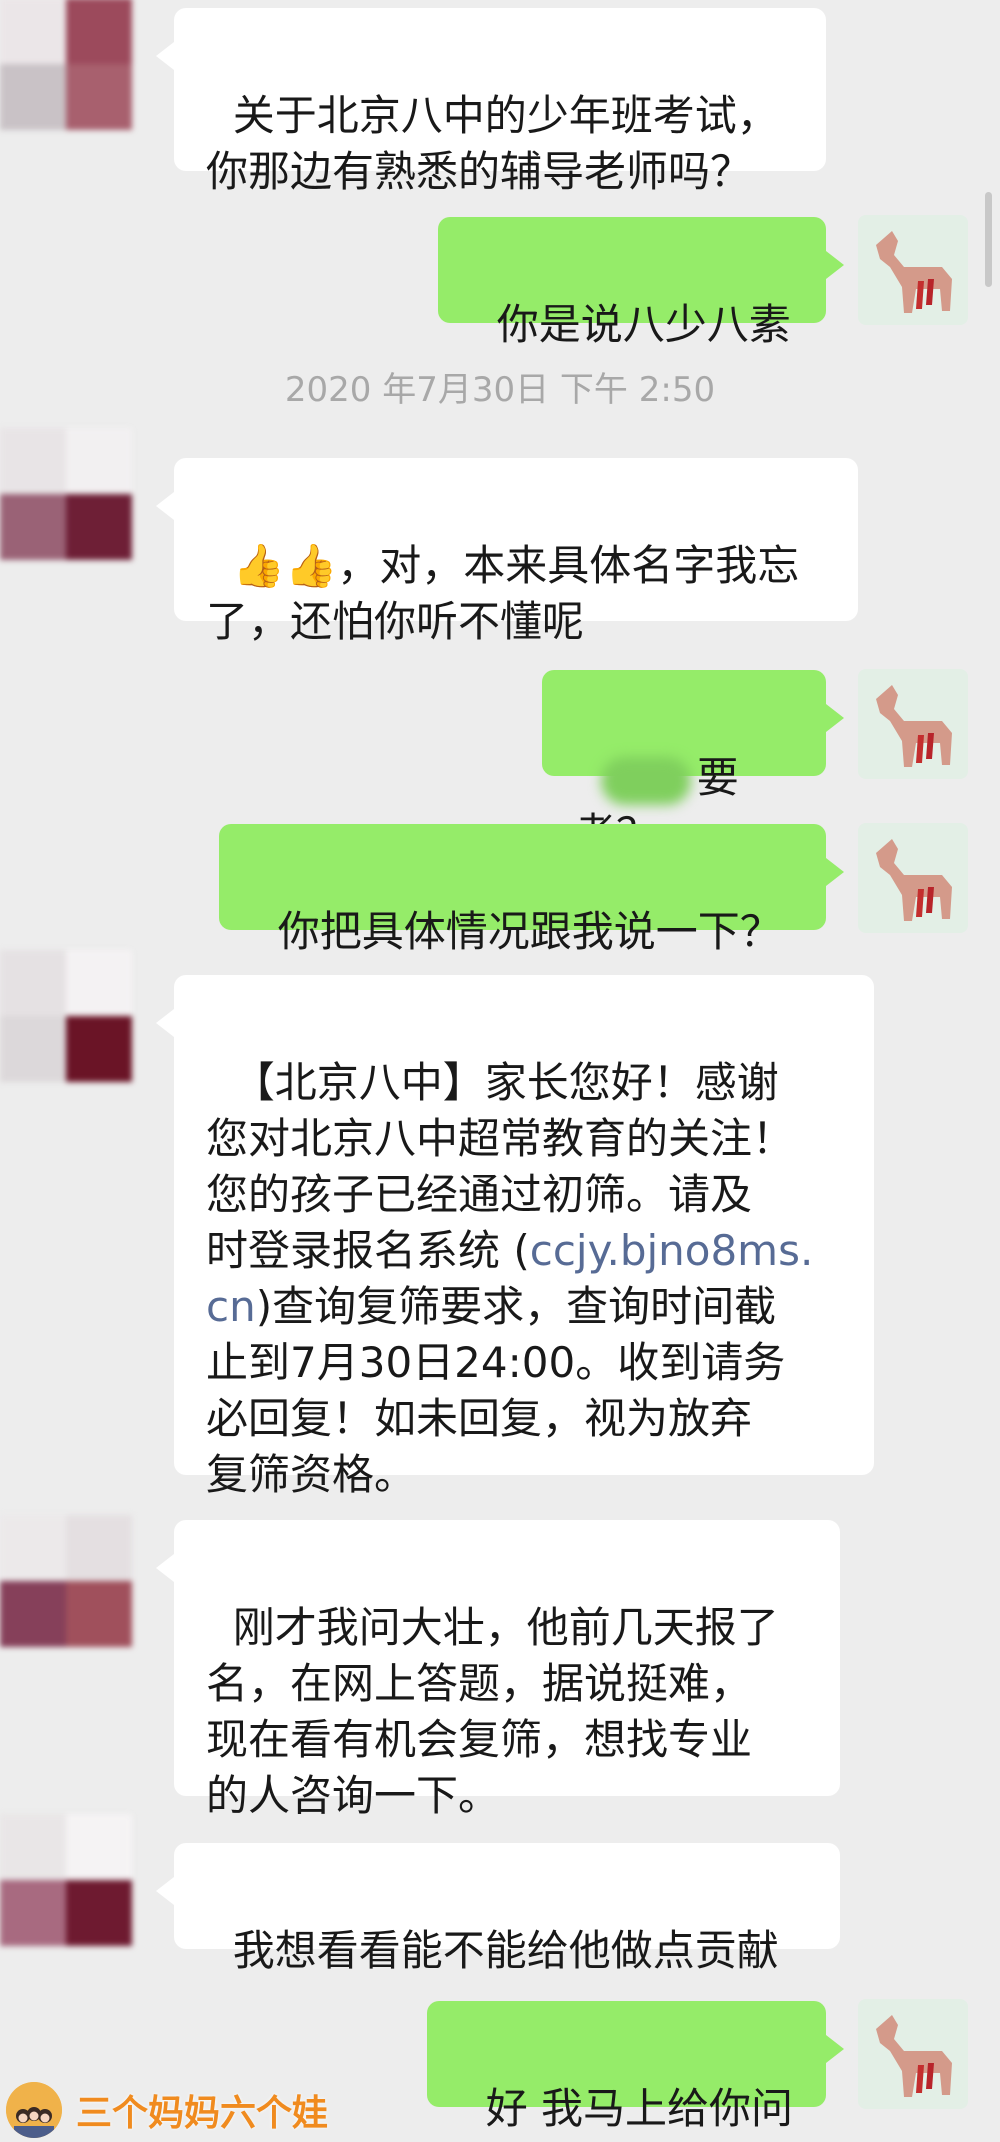  I want to click on message-bubble-incoming: 👍👍，对，本来具体名字我忘 了，还怕你听不懂呢, so click(507, 552).